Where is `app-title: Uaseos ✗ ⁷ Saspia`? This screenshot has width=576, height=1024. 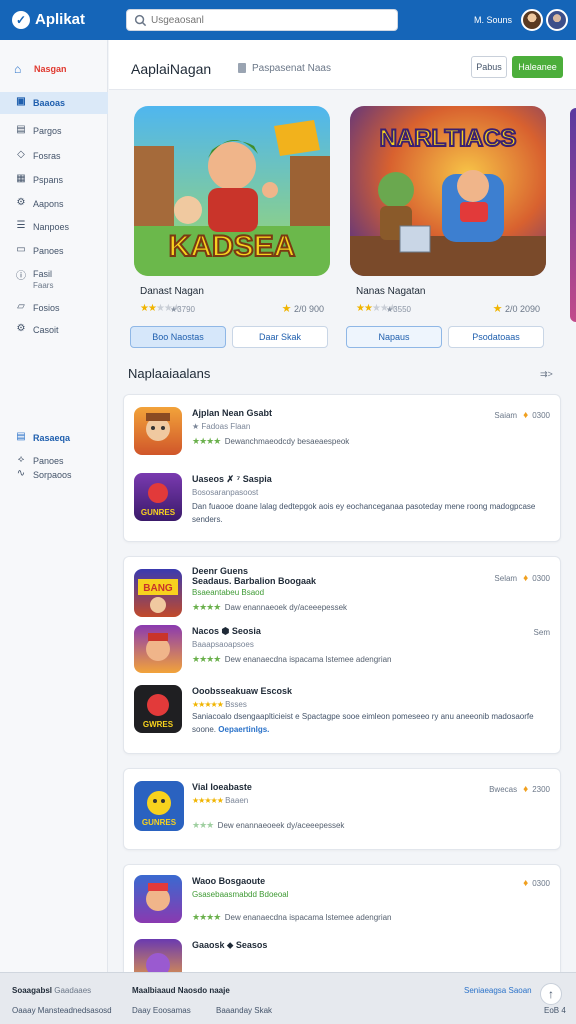 app-title: Uaseos ✗ ⁷ Saspia is located at coordinates (232, 479).